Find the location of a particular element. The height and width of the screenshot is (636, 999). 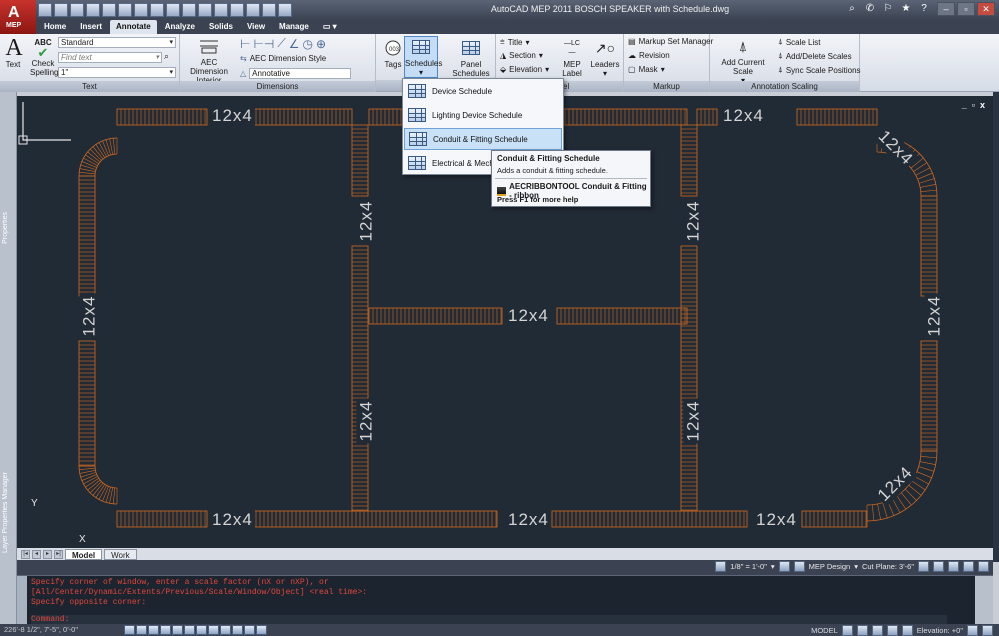

elevation-button: ⬙ Elevation ▾ is located at coordinates (524, 69).